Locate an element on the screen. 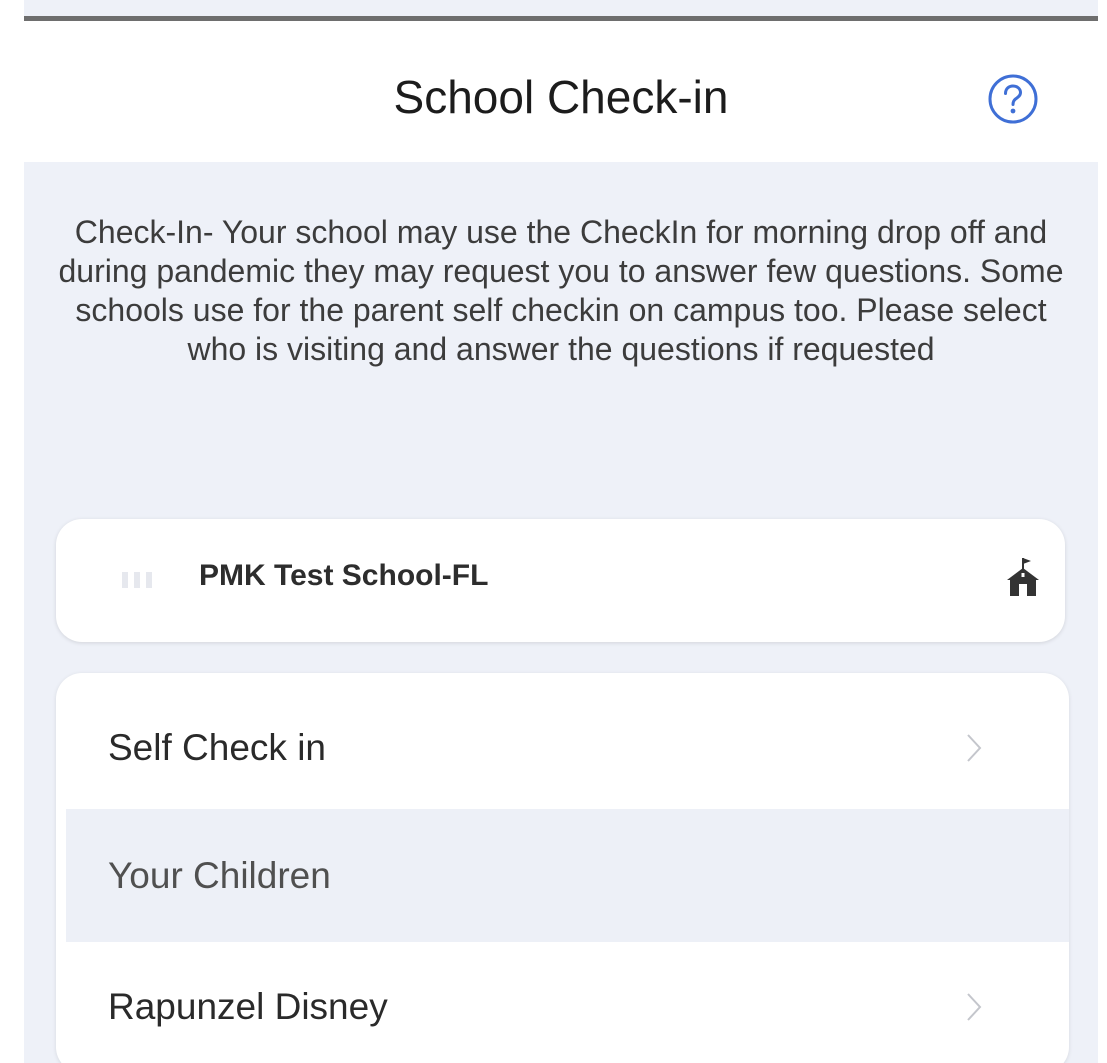 This screenshot has width=1107, height=1063. section-header-label: Your Children is located at coordinates (219, 875).